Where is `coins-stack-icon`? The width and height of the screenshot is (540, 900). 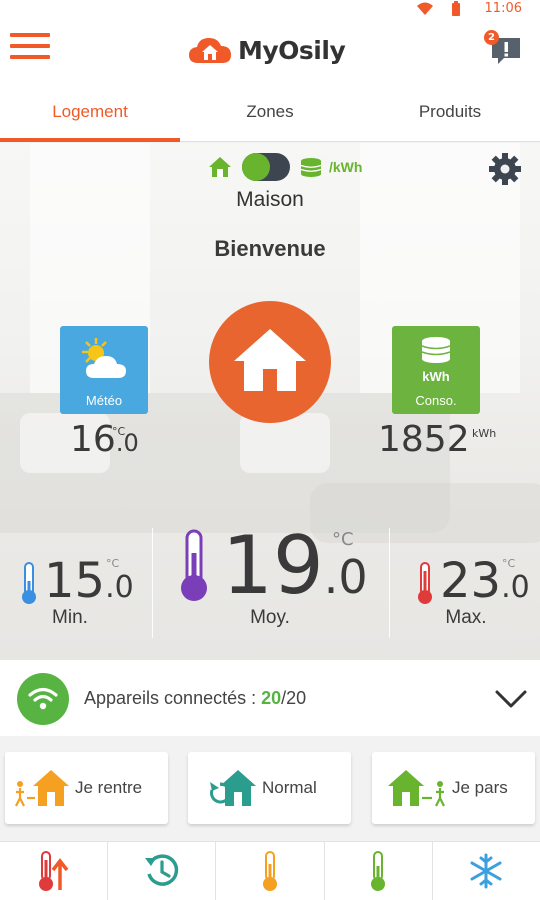
coins-stack-icon is located at coordinates (436, 350).